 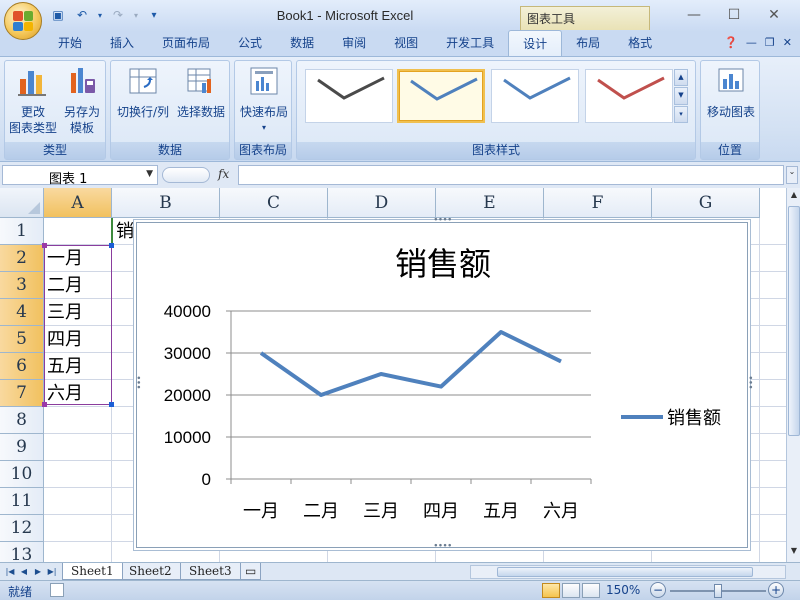 What do you see at coordinates (210, 571) in the screenshot?
I see `sheet-tab-sheet3: Sheet3` at bounding box center [210, 571].